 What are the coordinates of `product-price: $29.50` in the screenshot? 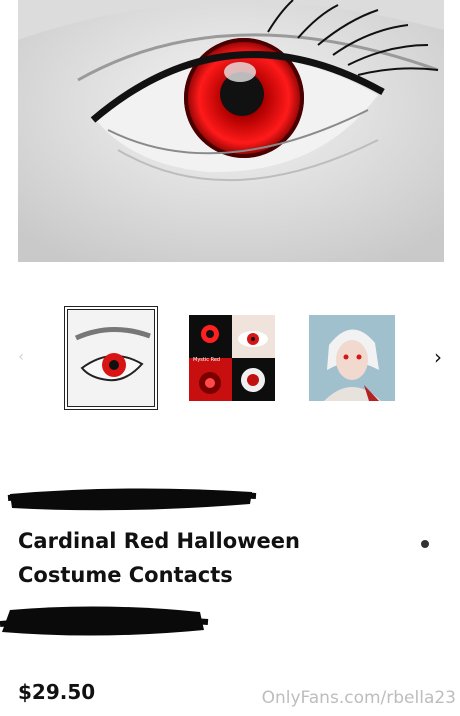 It's located at (57, 692).